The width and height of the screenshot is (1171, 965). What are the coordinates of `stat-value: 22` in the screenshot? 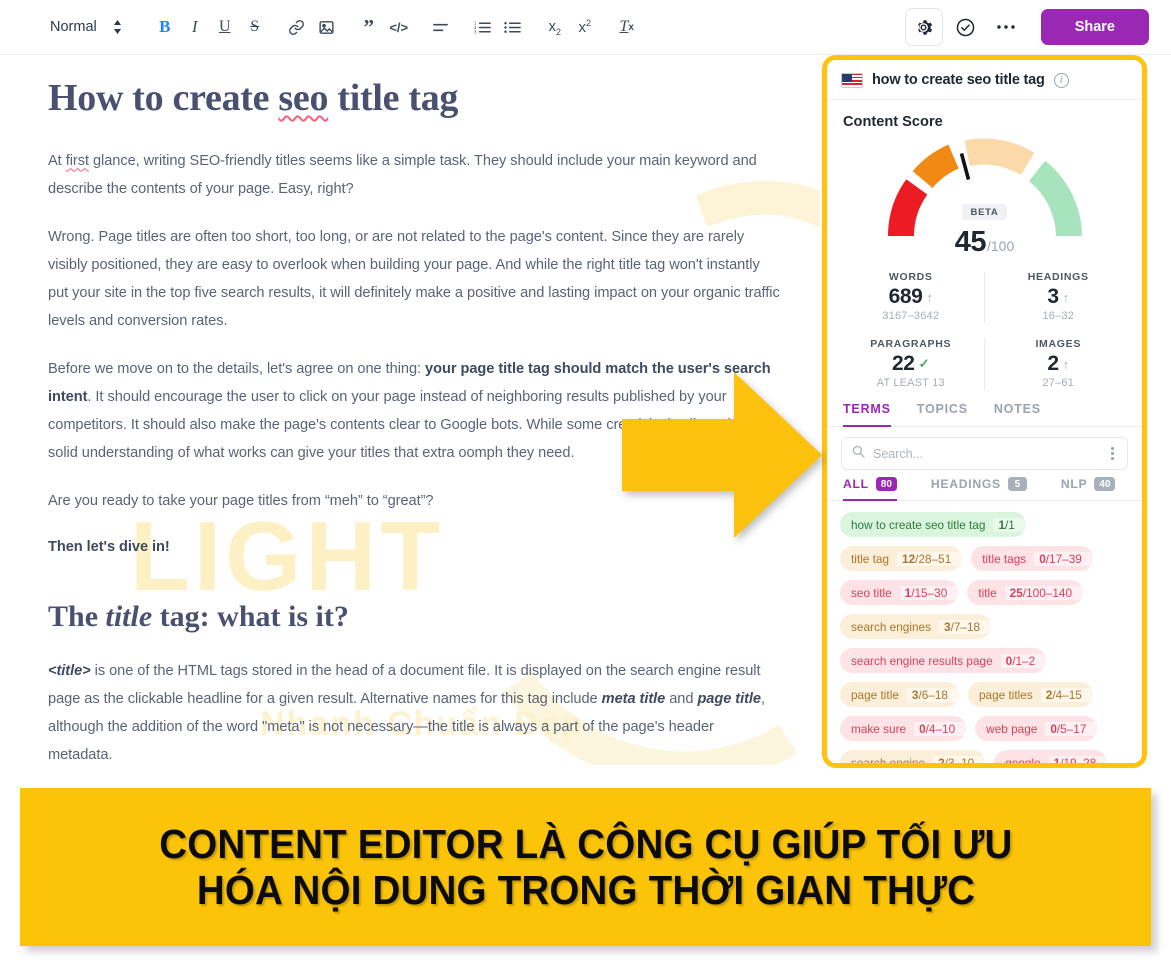 It's located at (903, 363).